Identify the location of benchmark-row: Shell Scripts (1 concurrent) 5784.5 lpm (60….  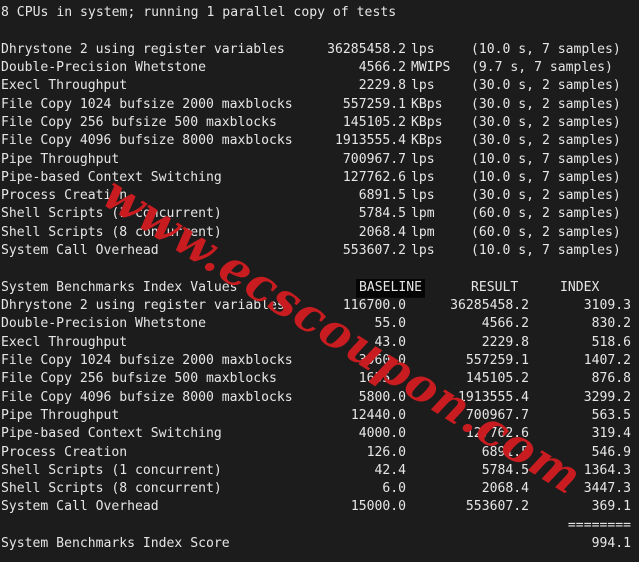
(320, 214).